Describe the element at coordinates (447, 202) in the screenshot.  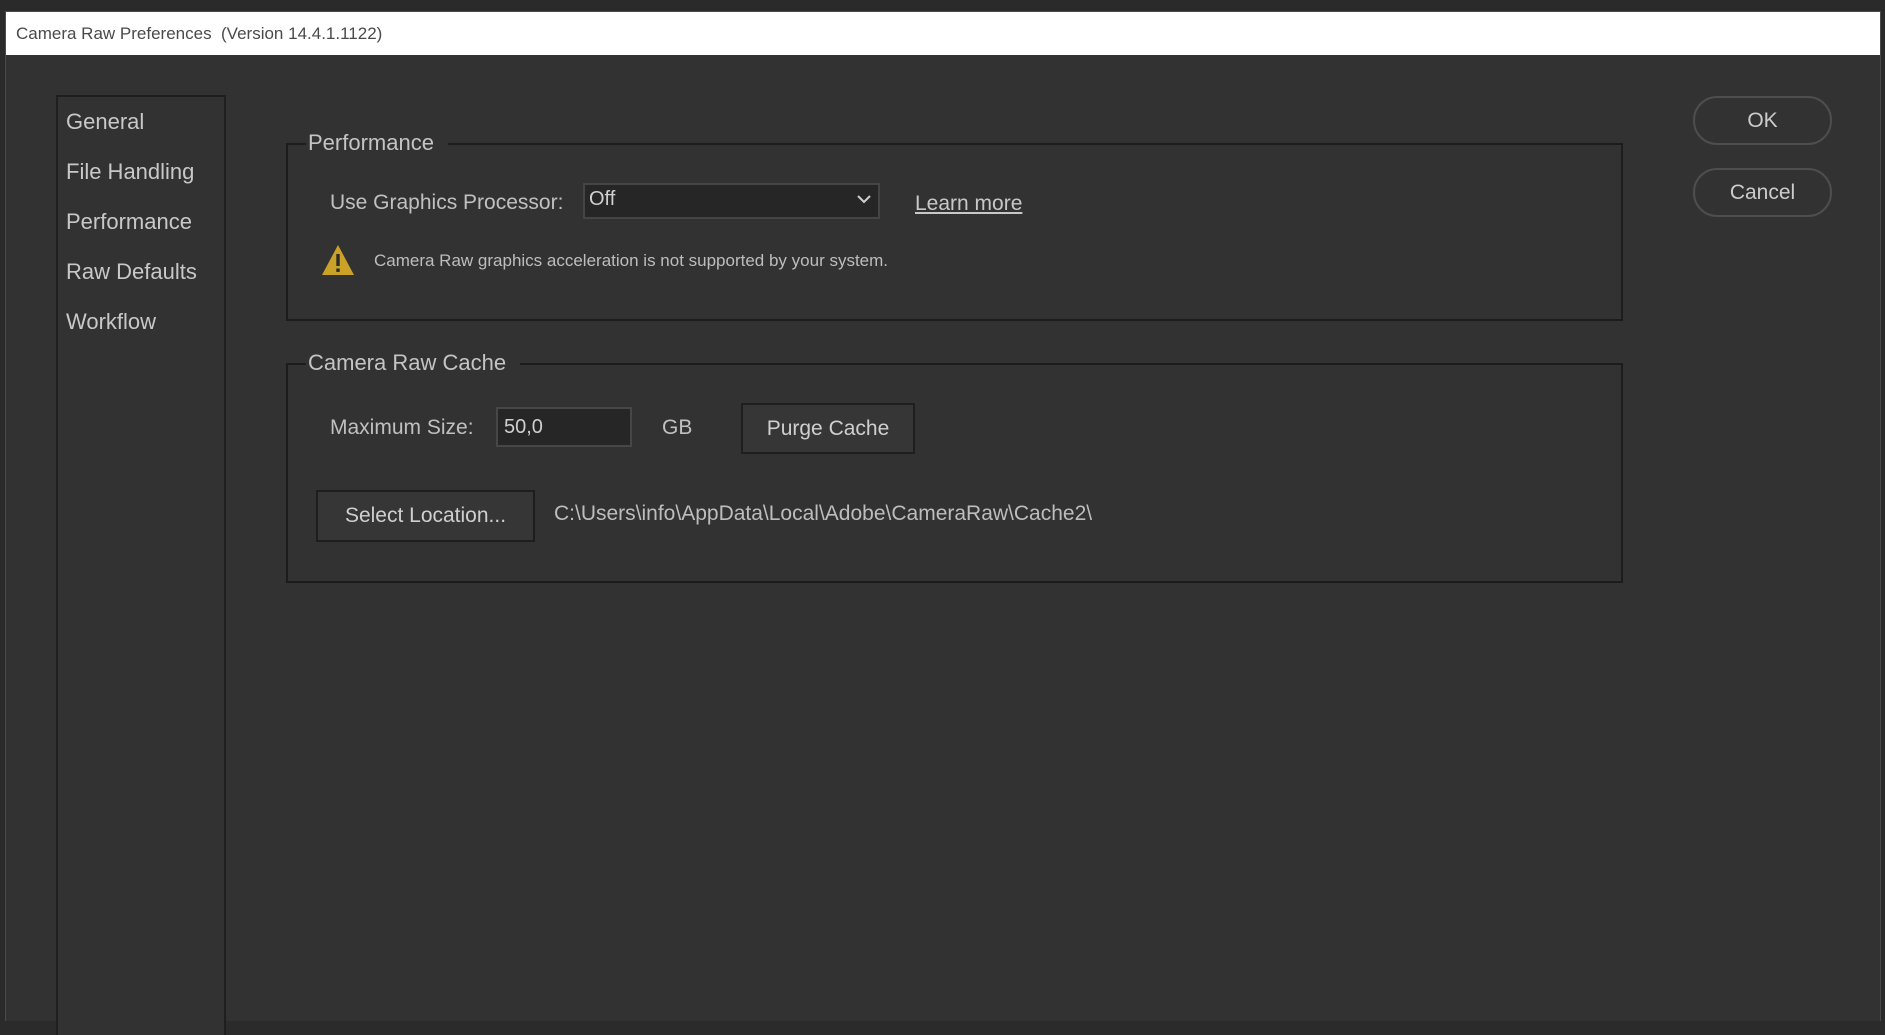
I see `gpu-label: Use Graphics Processor:` at that location.